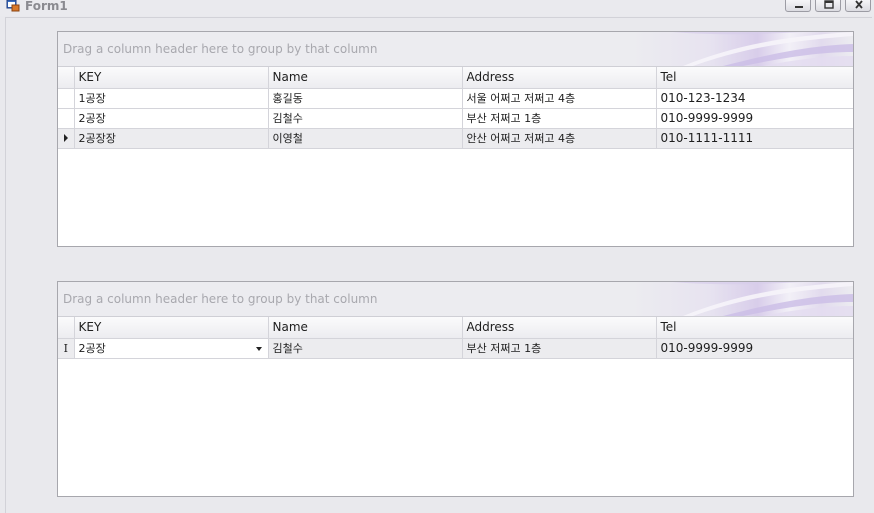 The height and width of the screenshot is (513, 874). I want to click on cell-key: 2공장장, so click(171, 138).